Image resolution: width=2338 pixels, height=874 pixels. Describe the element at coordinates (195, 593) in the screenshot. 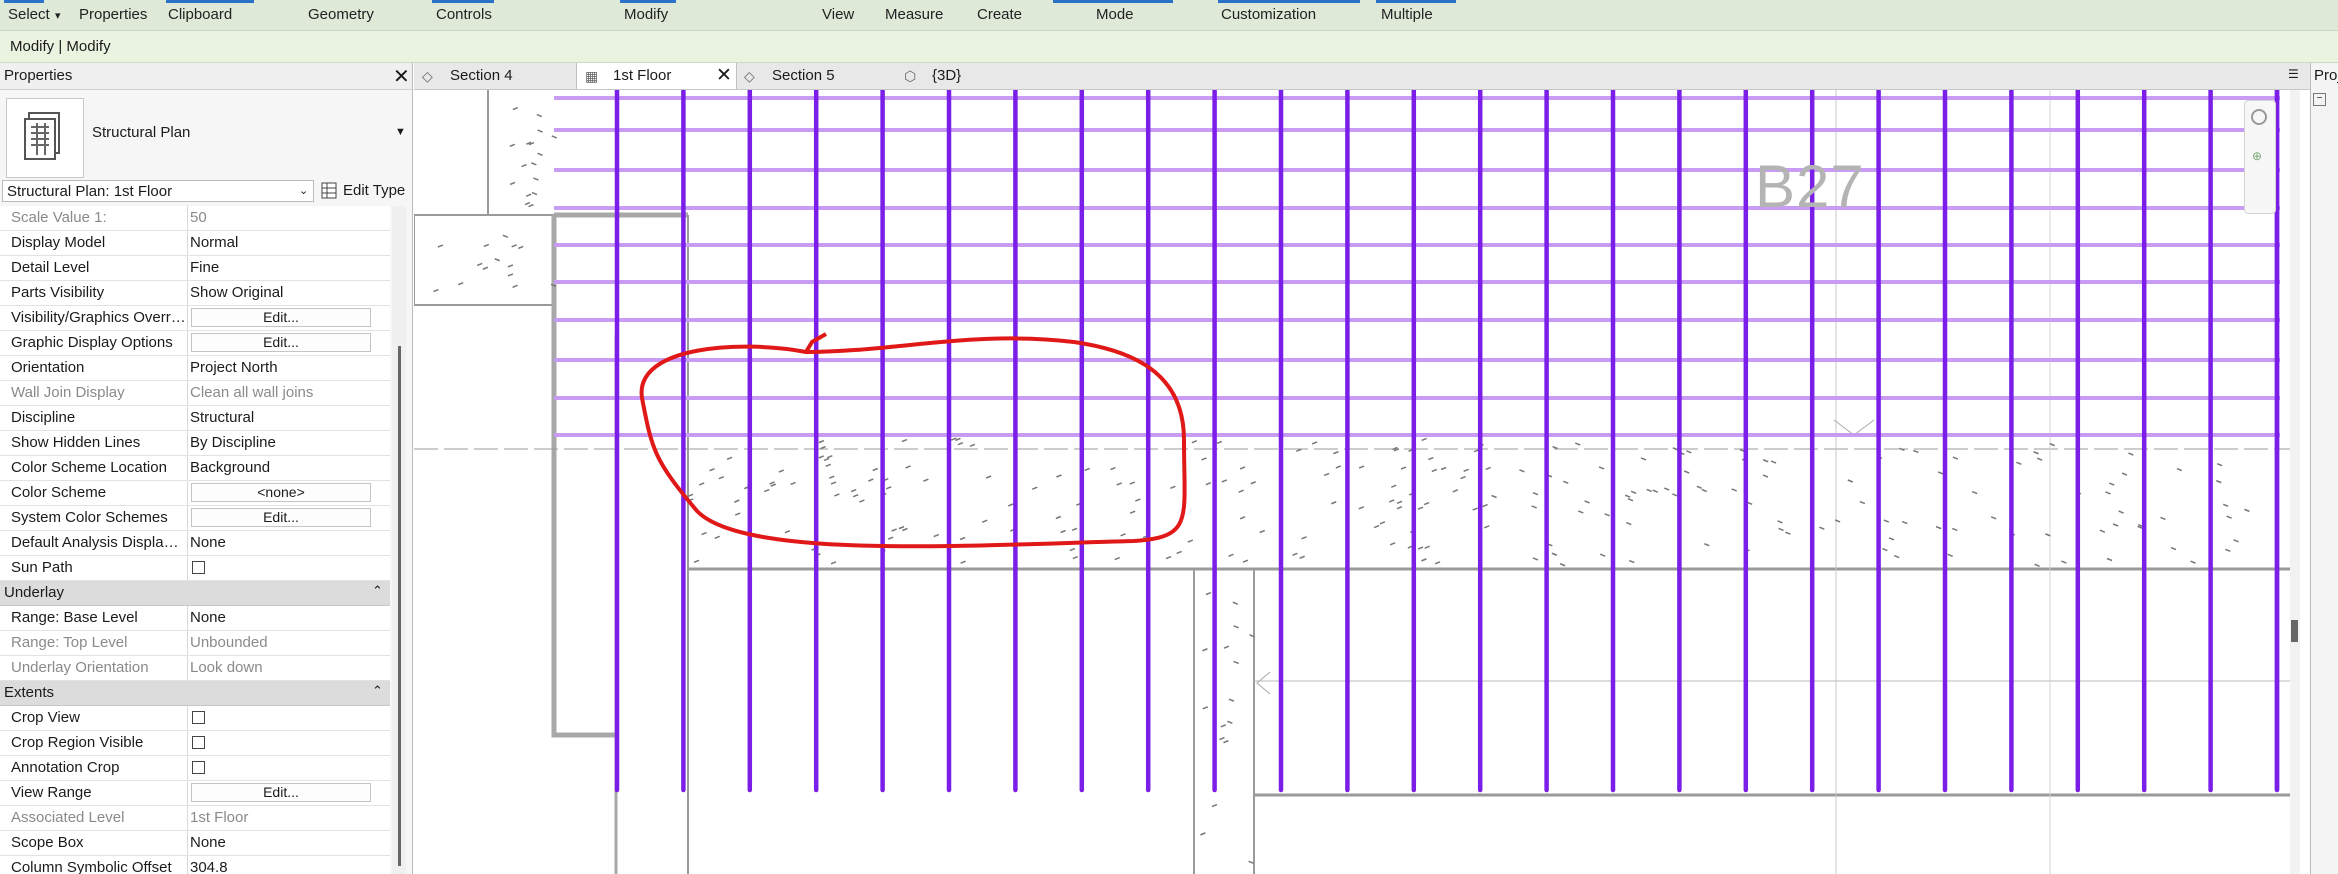

I see `section-header-underlay: Underlay ⌃` at that location.